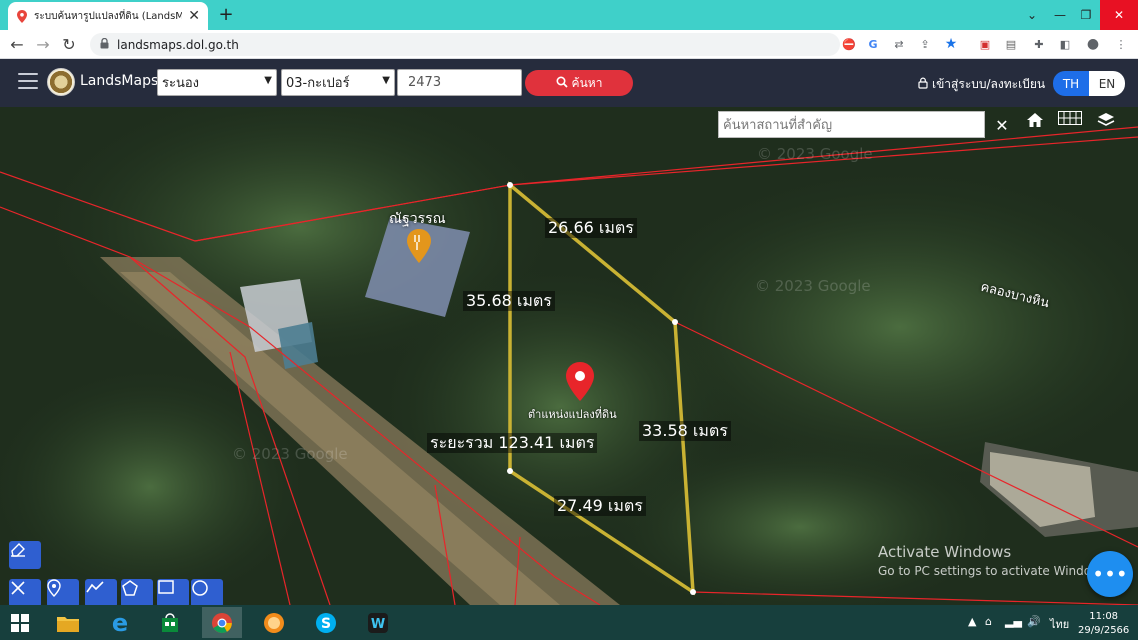 Image resolution: width=1138 pixels, height=640 pixels. What do you see at coordinates (1107, 83) in the screenshot?
I see `lang-en-button: EN` at bounding box center [1107, 83].